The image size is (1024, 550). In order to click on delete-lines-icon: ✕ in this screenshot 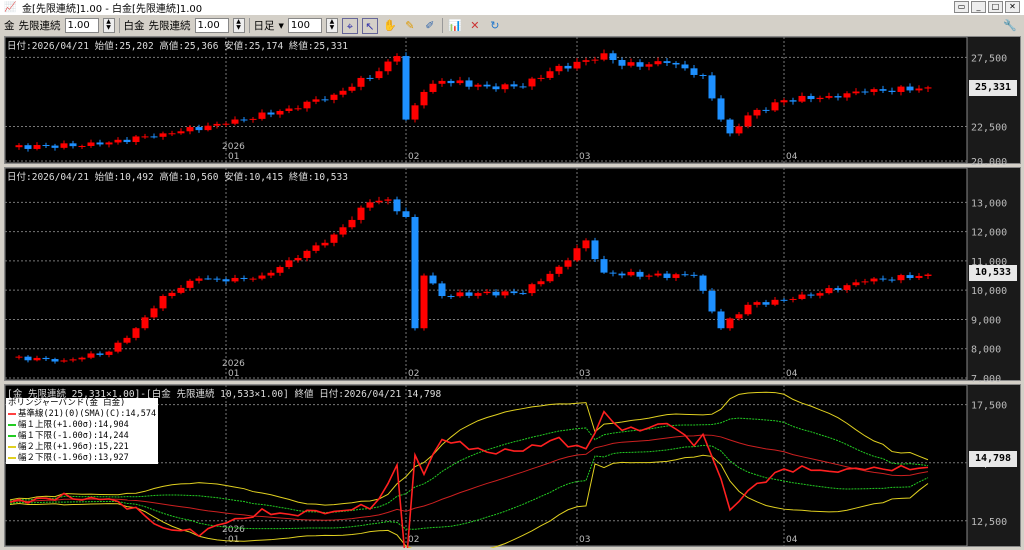, I will do `click(475, 26)`.